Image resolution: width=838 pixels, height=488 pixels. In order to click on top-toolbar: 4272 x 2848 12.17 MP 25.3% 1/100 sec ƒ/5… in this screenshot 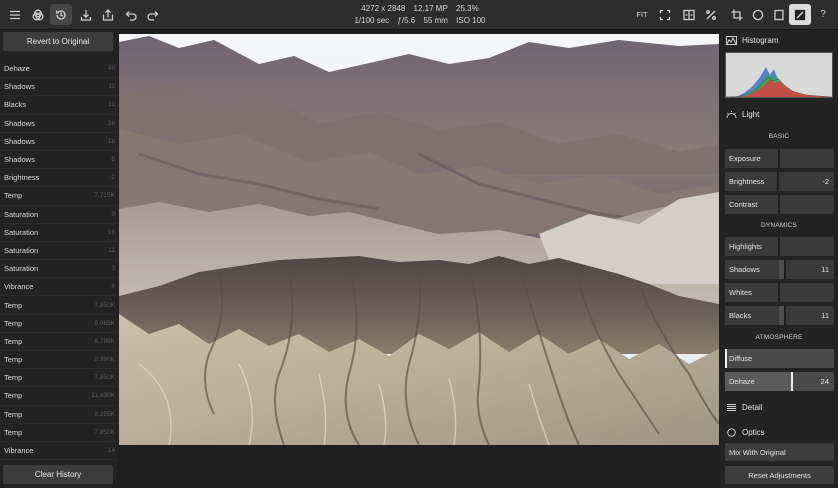, I will do `click(419, 15)`.